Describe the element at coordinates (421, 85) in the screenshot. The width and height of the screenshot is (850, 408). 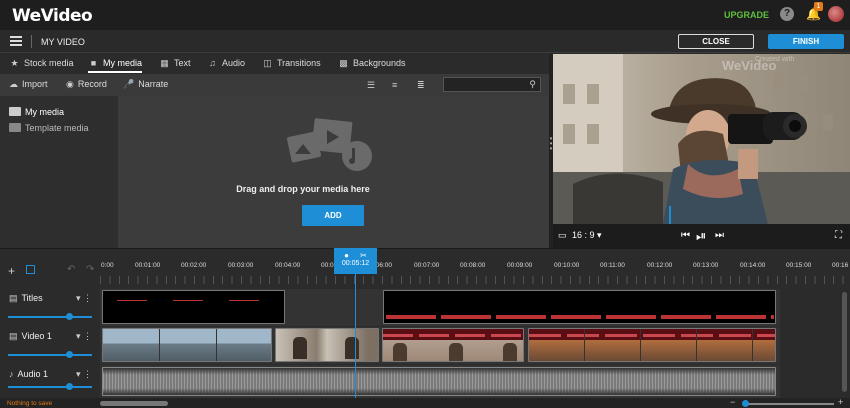
I see `sort-icon: ≣` at that location.